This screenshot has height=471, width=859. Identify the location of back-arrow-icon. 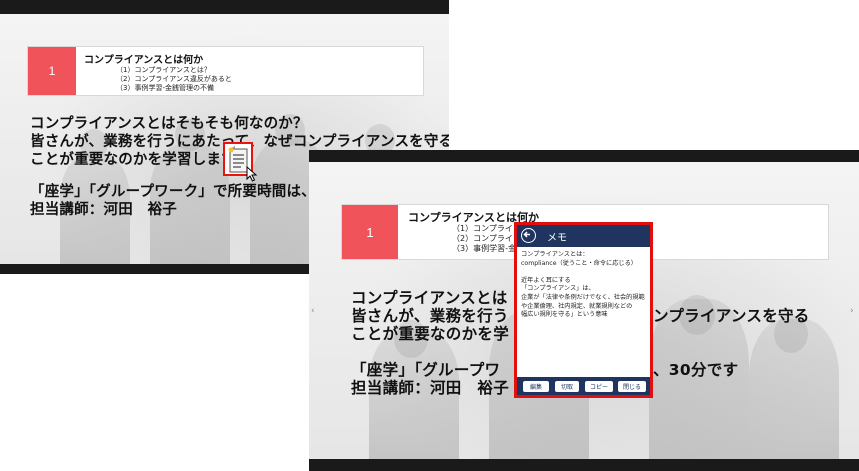
(528, 235).